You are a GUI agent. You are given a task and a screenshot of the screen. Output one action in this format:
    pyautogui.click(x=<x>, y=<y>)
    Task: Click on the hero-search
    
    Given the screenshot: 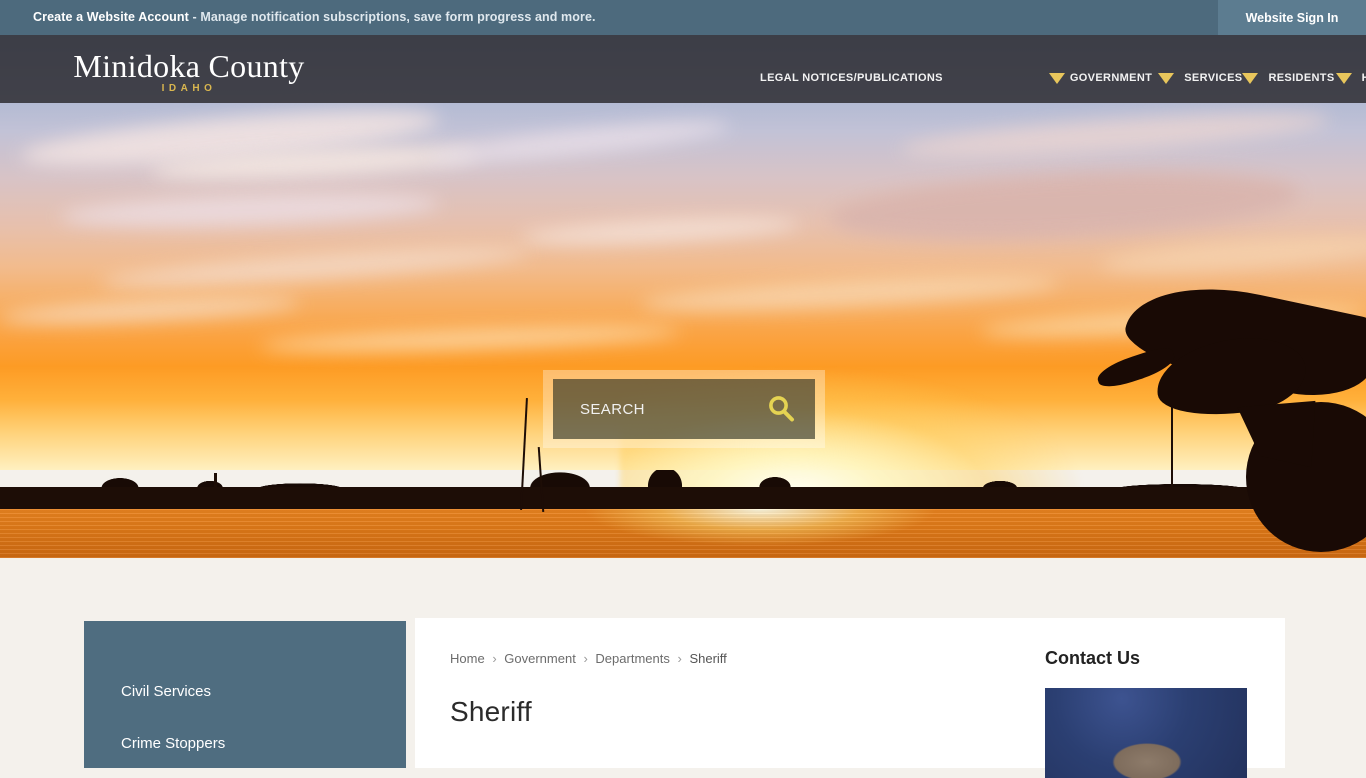 What is the action you would take?
    pyautogui.click(x=684, y=409)
    